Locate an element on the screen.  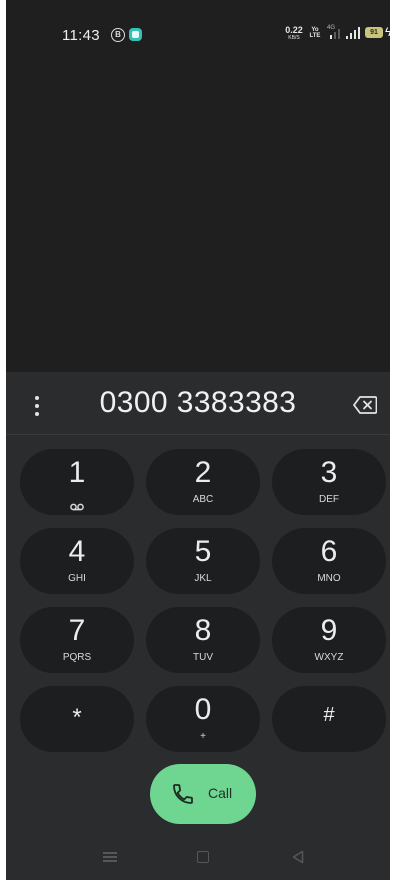
key-digit: 7 is located at coordinates (77, 630).